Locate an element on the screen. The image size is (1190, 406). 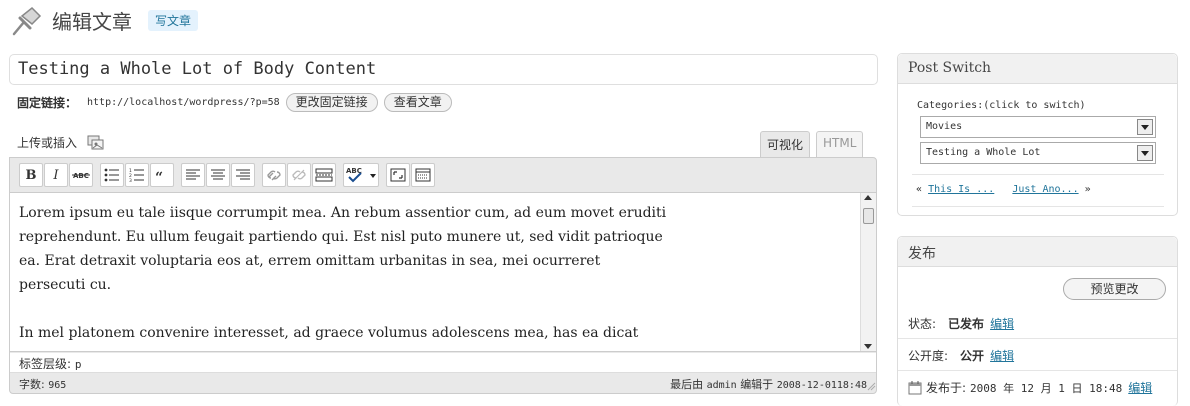
kitchen-sink-icon is located at coordinates (423, 175).